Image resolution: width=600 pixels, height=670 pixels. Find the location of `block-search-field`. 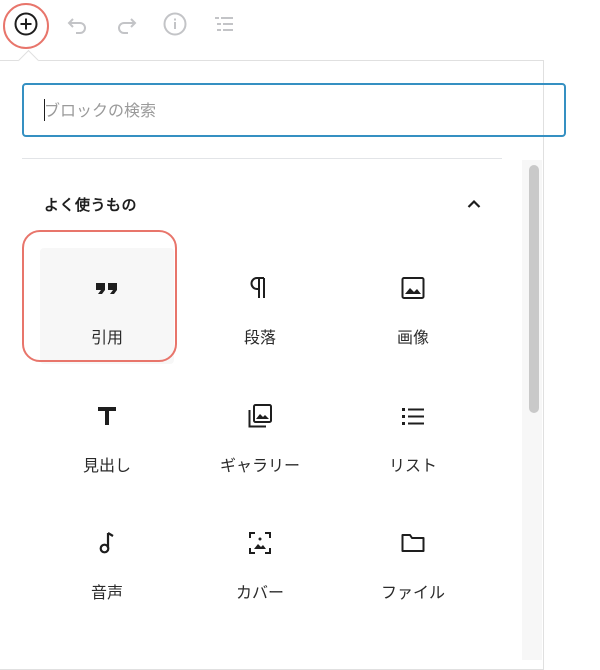

block-search-field is located at coordinates (294, 110).